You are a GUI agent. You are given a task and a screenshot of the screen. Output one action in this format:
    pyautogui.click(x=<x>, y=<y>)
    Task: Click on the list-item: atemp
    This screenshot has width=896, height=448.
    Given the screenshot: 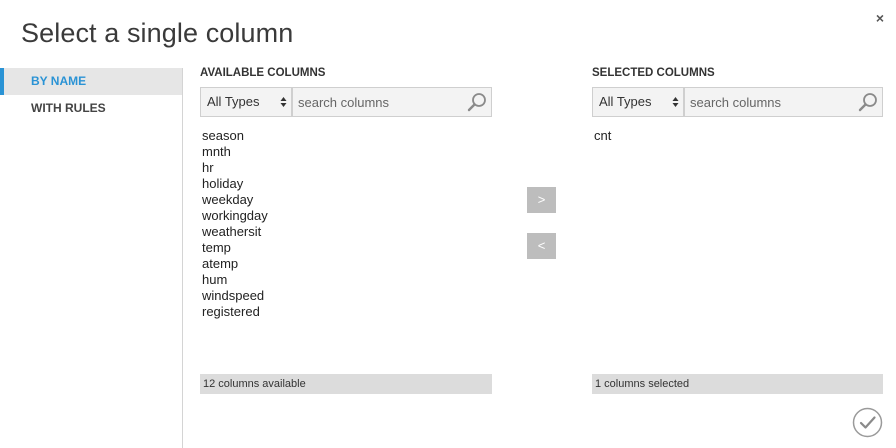 What is the action you would take?
    pyautogui.click(x=235, y=264)
    